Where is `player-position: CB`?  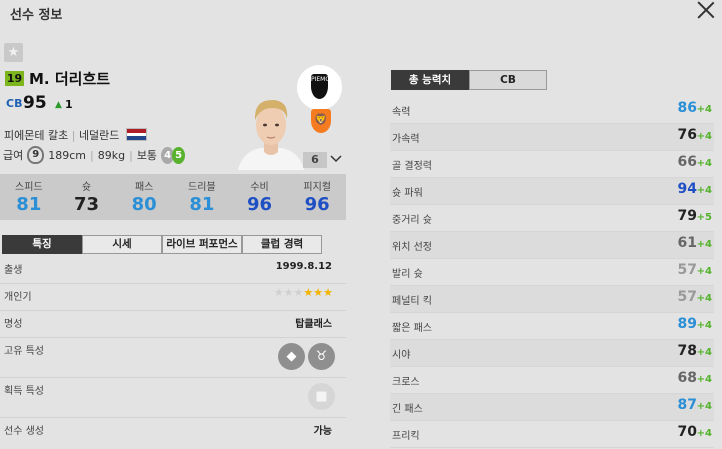 player-position: CB is located at coordinates (14, 103).